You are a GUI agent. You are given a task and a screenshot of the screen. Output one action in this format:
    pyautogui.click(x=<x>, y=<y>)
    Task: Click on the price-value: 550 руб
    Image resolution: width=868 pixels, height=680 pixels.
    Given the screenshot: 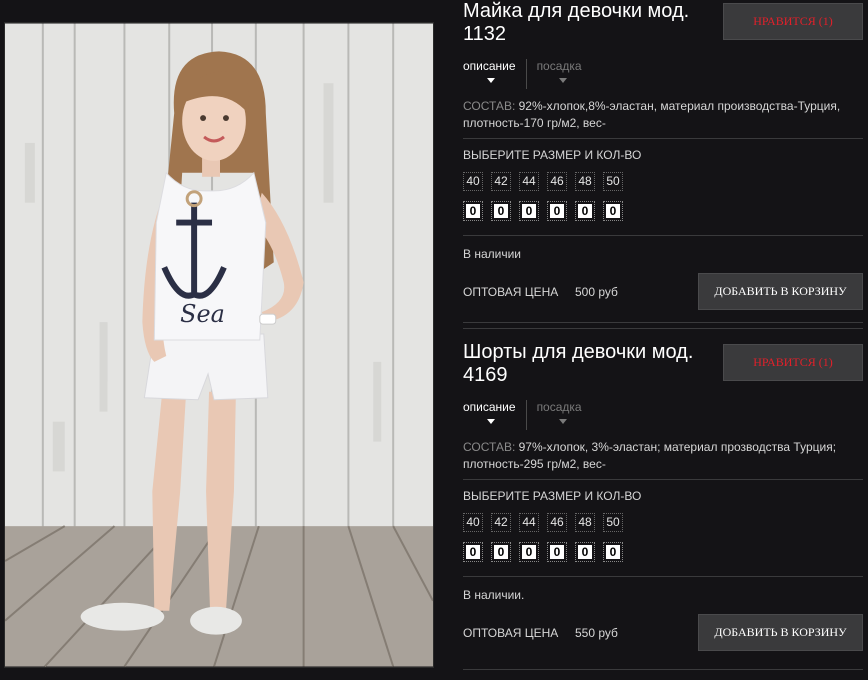 What is the action you would take?
    pyautogui.click(x=596, y=633)
    